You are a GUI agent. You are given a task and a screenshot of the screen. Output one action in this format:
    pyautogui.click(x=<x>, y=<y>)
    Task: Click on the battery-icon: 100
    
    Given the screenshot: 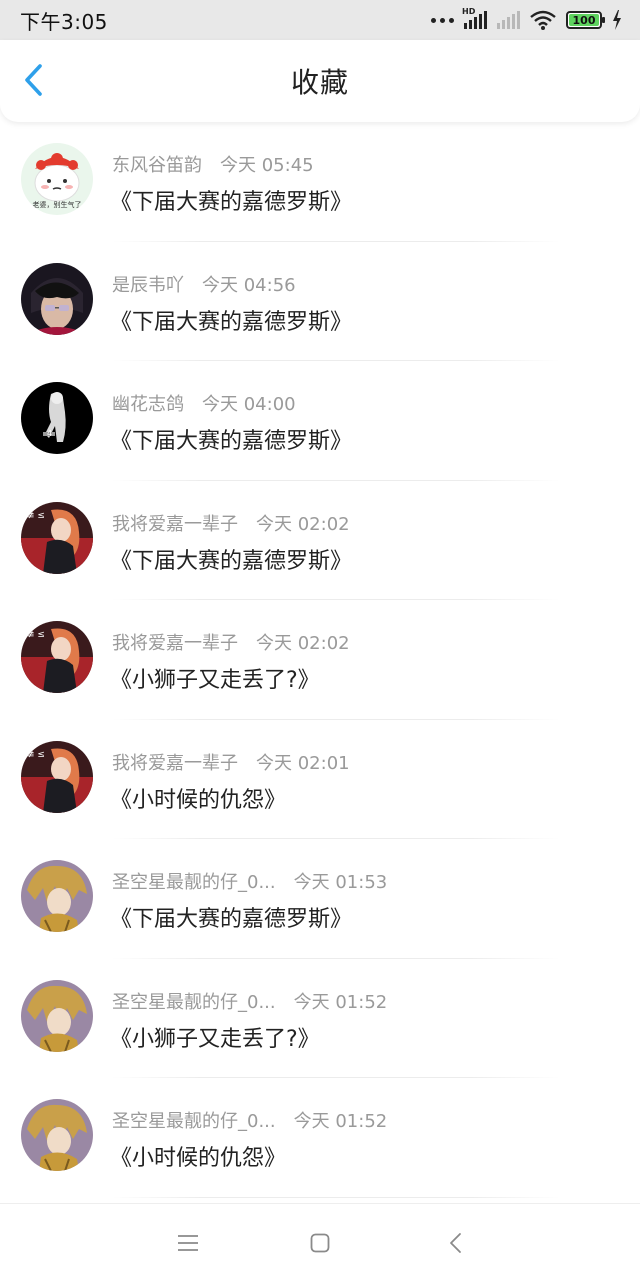 What is the action you would take?
    pyautogui.click(x=585, y=20)
    